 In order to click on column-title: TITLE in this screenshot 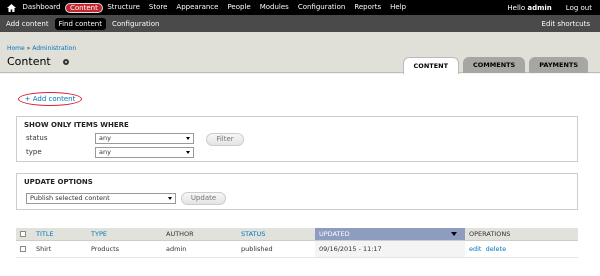, I will do `click(59, 234)`.